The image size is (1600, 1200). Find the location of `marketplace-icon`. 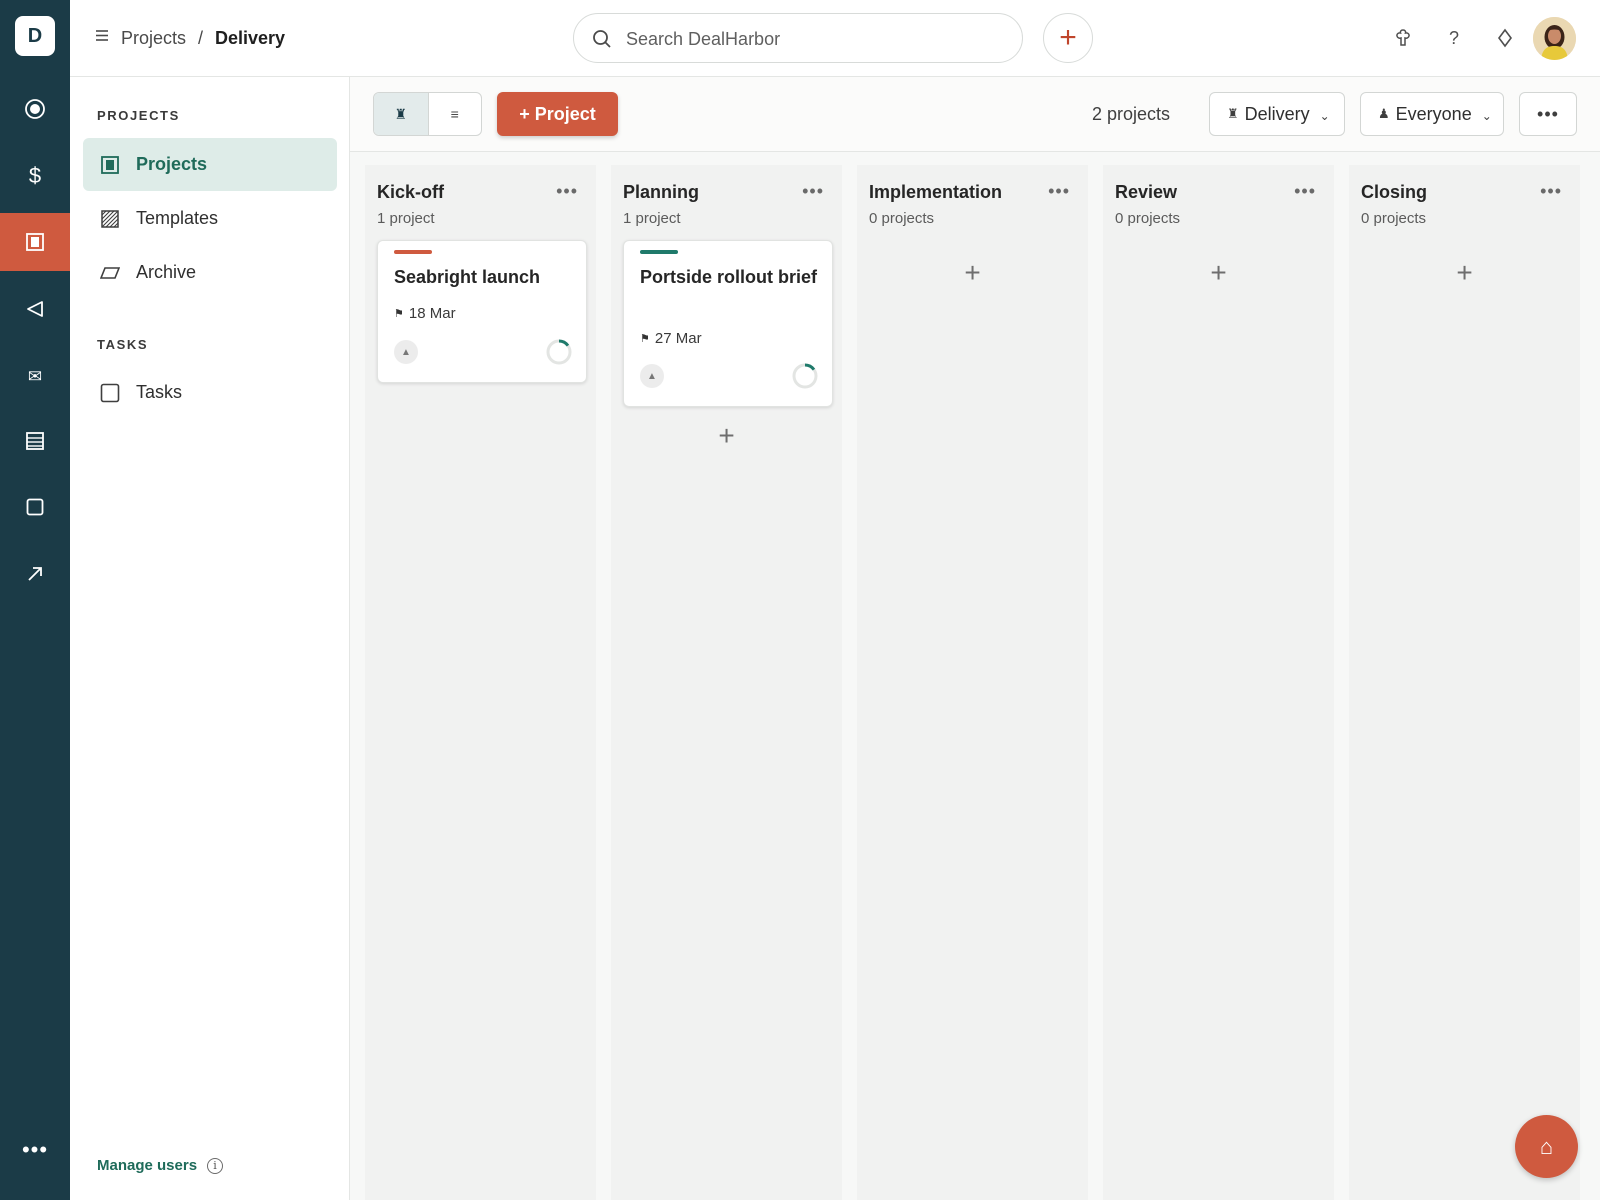

marketplace-icon is located at coordinates (1403, 38).